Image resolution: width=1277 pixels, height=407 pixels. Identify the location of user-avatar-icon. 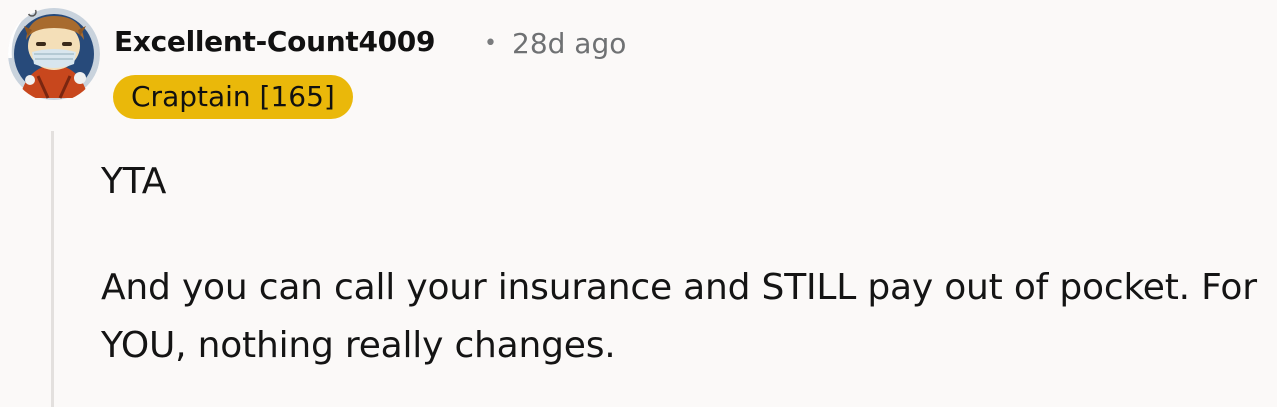
(54, 54).